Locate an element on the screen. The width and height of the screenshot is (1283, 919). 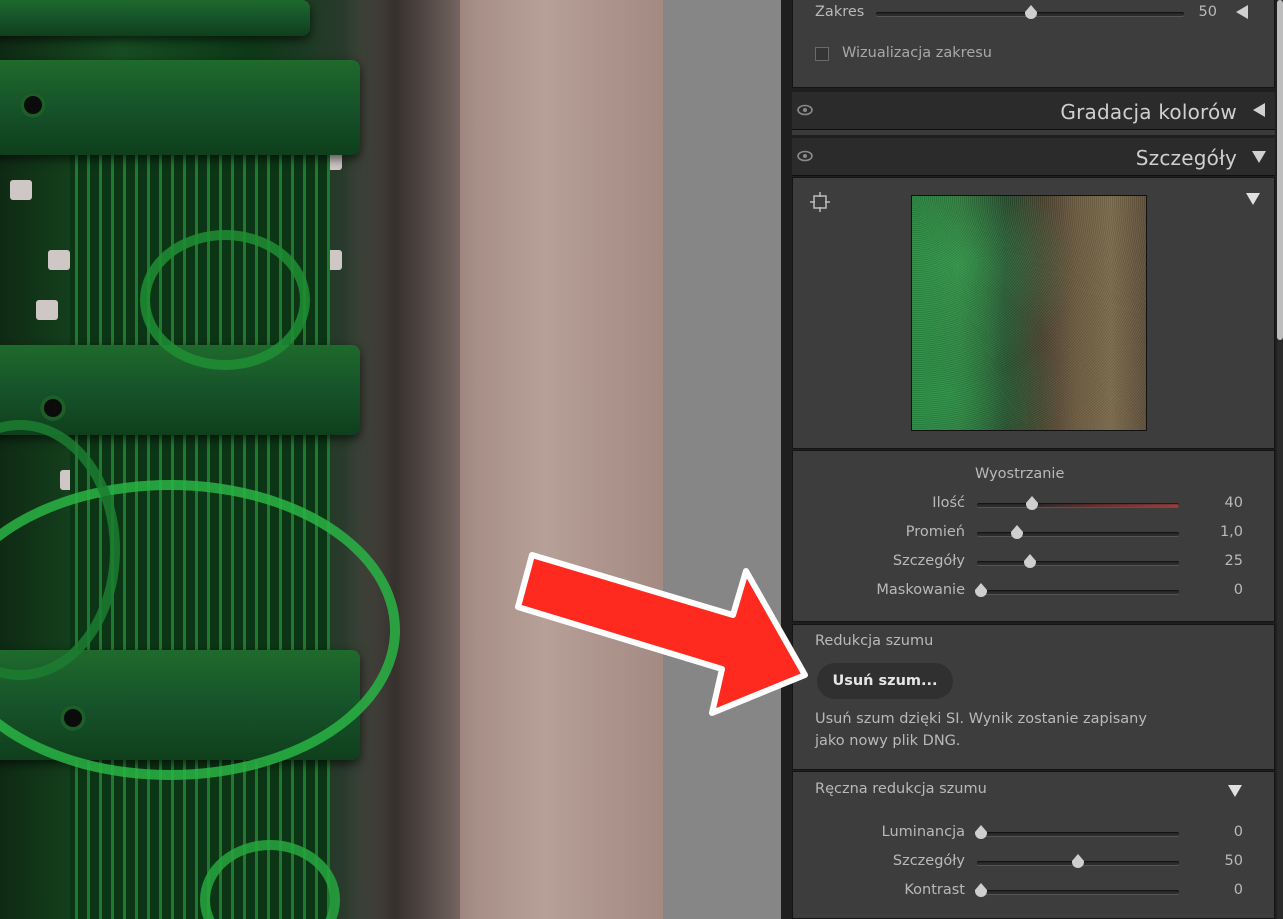
manual-noise-heading: Ręczna redukcja szumu is located at coordinates (901, 789).